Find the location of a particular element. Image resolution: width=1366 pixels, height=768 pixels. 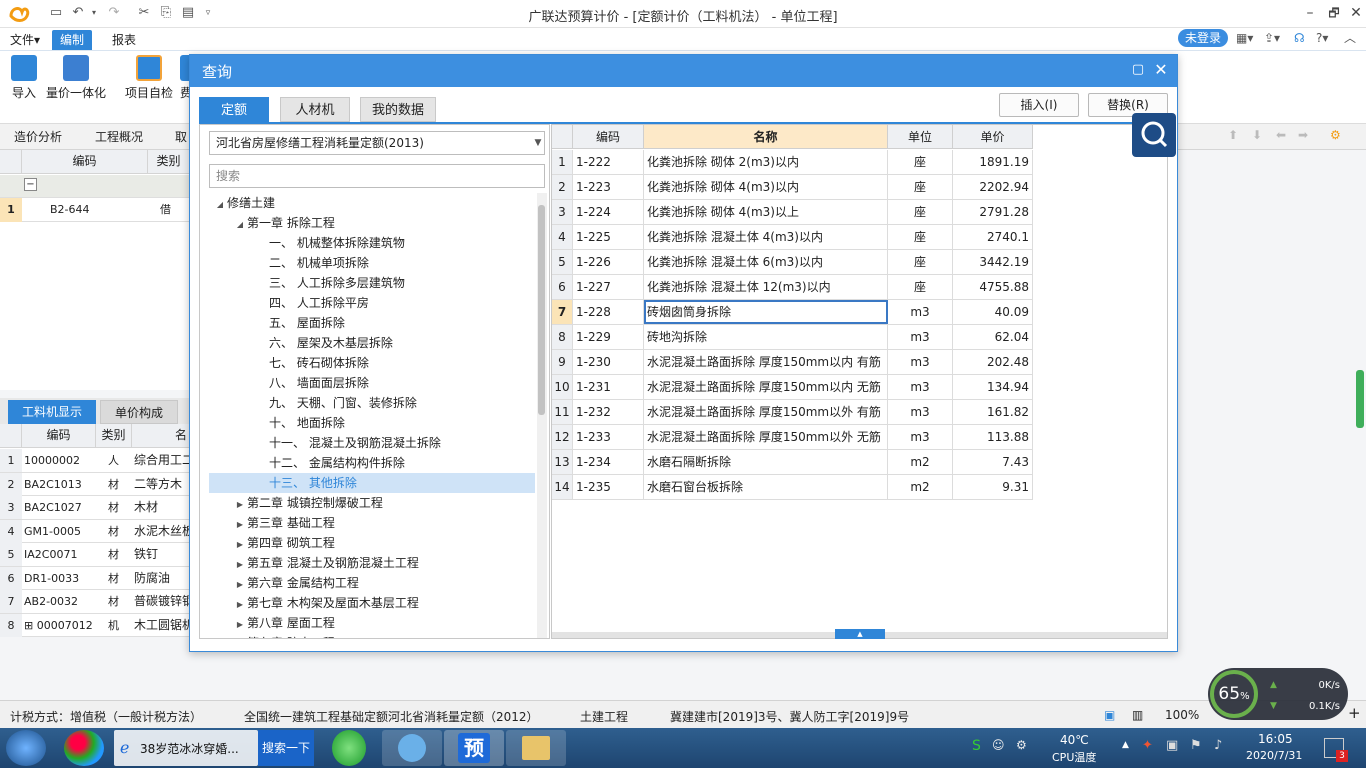

row-price: 2791.28 is located at coordinates (993, 212).